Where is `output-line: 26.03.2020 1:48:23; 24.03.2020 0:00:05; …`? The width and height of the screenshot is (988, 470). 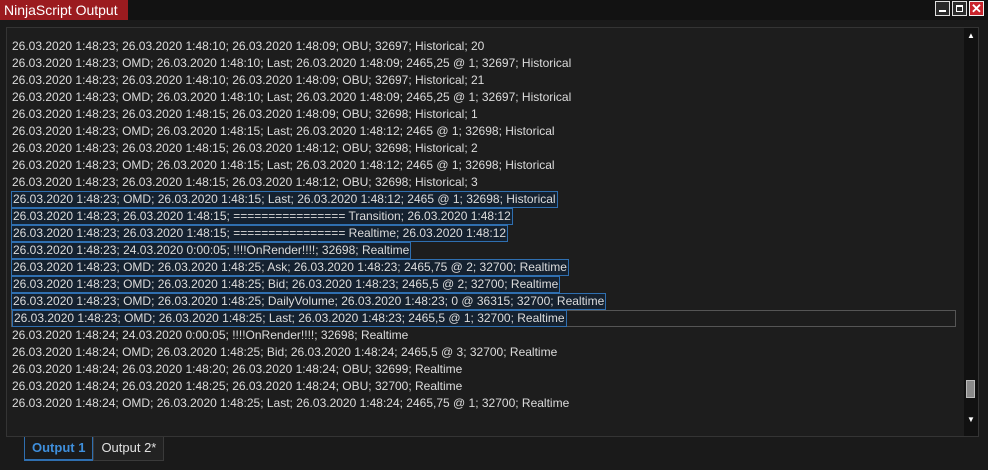 output-line: 26.03.2020 1:48:23; 24.03.2020 0:00:05; … is located at coordinates (482, 250).